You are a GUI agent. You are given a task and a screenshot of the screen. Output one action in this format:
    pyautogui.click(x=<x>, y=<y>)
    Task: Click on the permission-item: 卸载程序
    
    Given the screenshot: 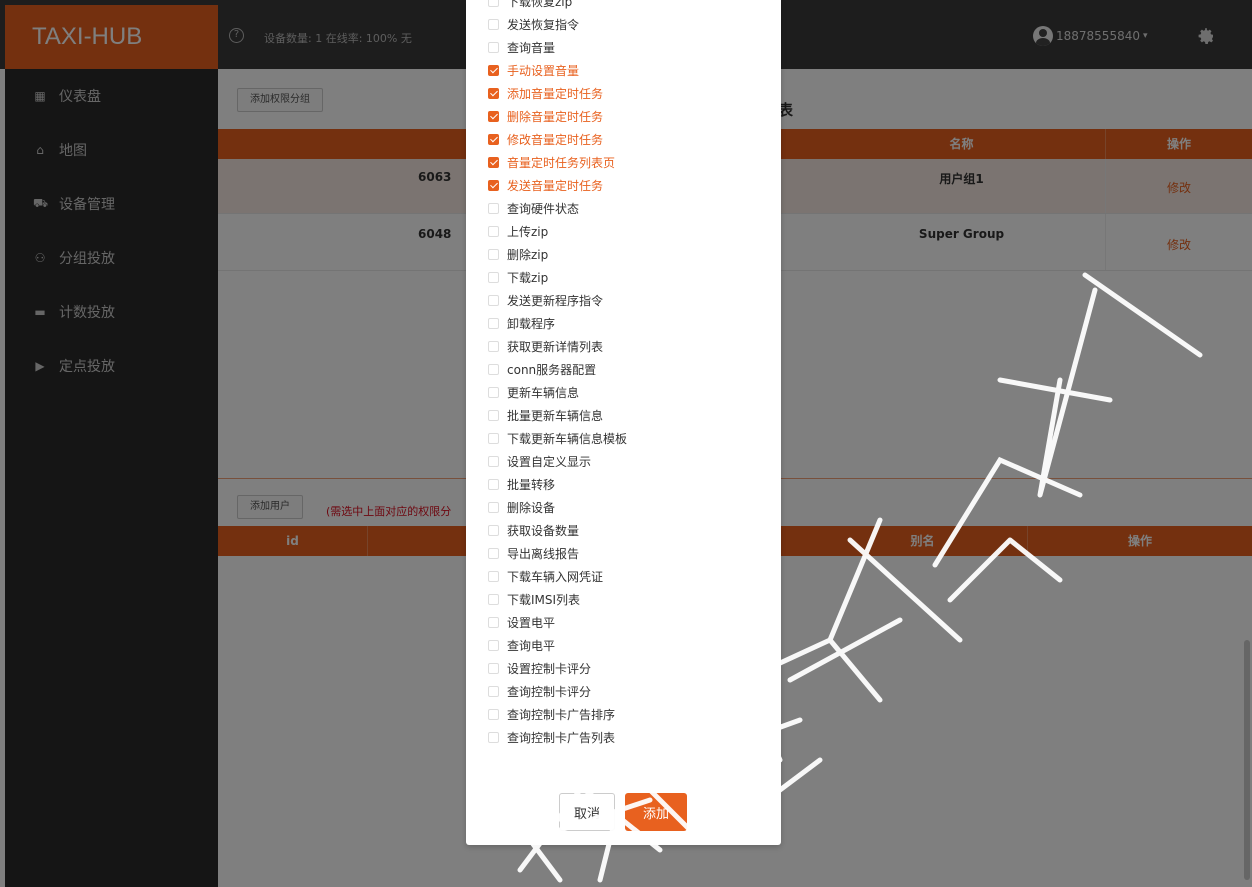 What is the action you would take?
    pyautogui.click(x=628, y=323)
    